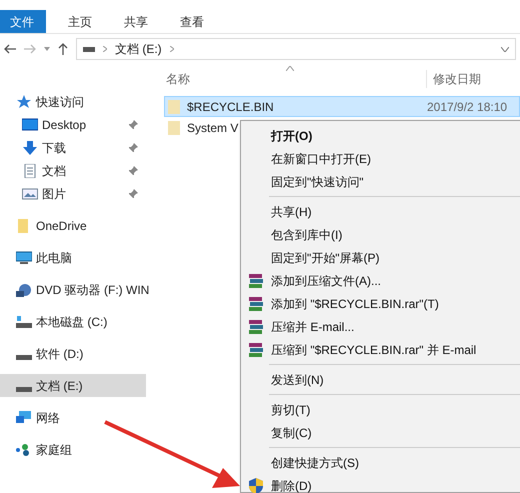  I want to click on modified-date: 2017/9/2 18:10, so click(467, 107).